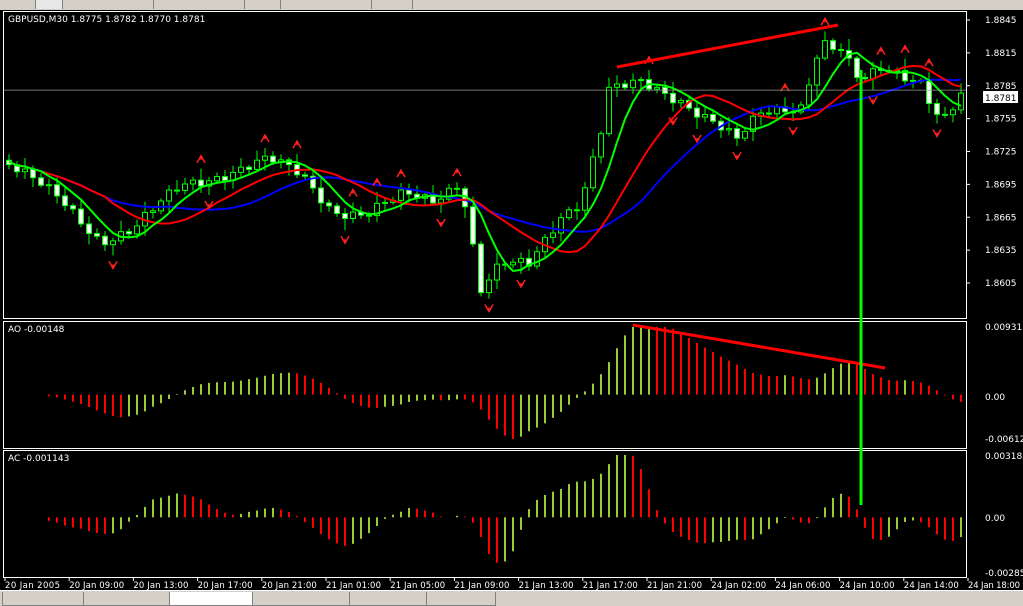 The height and width of the screenshot is (606, 1023). I want to click on current-price-tag: 1.8781, so click(1000, 97).